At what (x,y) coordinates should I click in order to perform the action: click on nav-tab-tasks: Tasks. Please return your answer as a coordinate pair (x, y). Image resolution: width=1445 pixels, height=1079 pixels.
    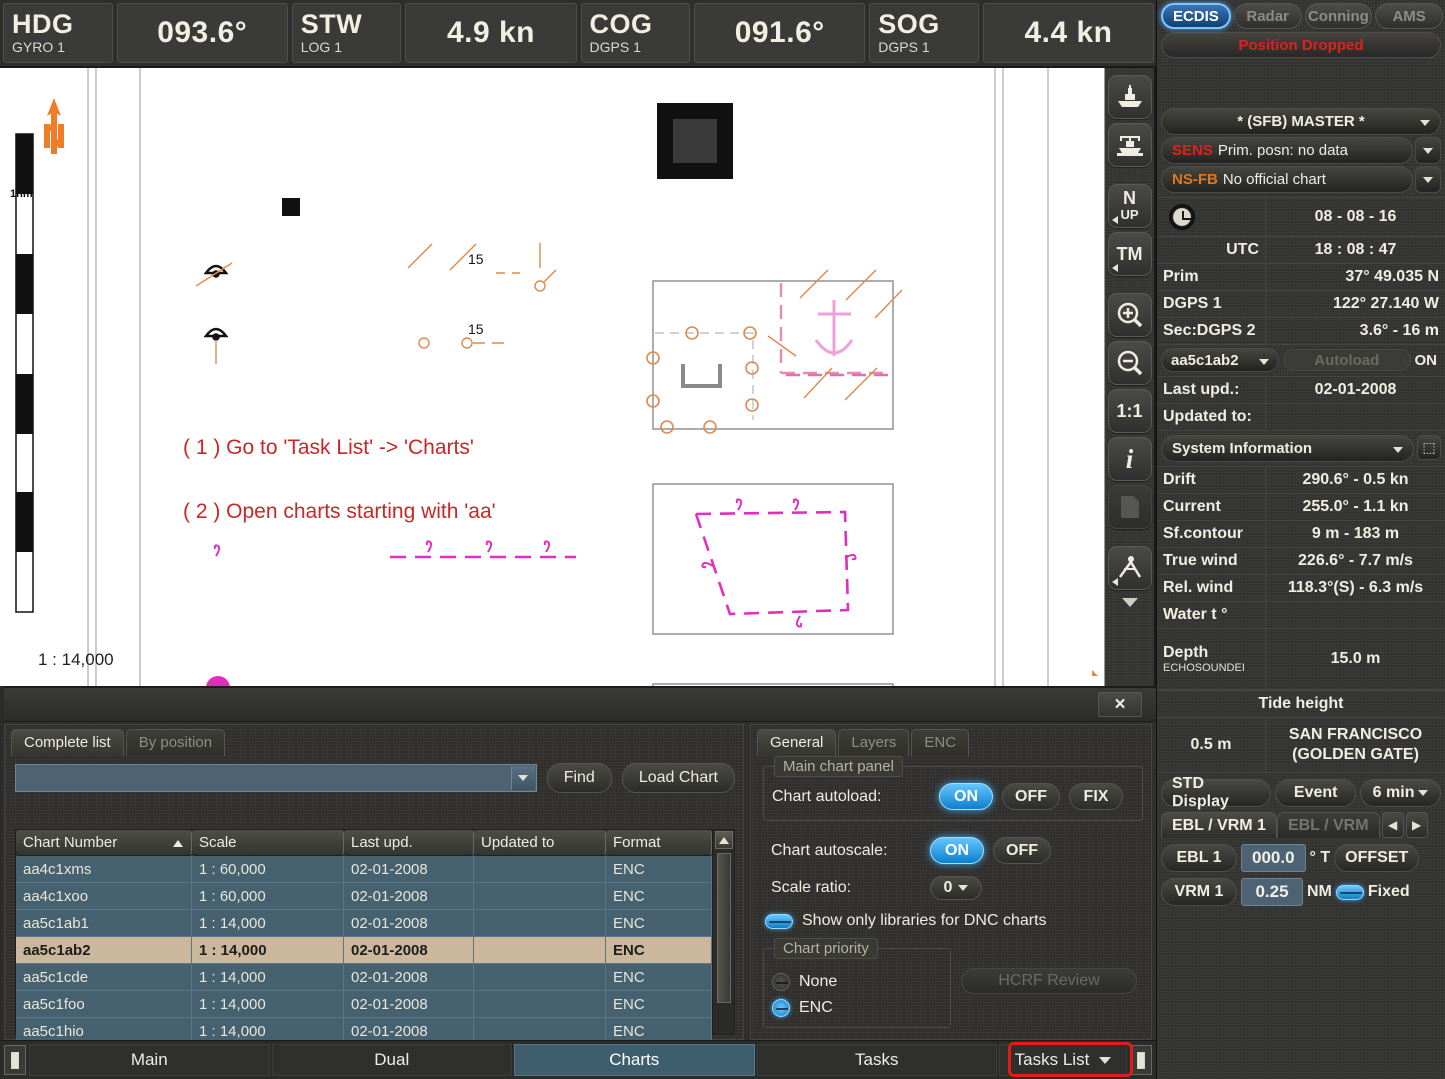
    Looking at the image, I should click on (876, 1060).